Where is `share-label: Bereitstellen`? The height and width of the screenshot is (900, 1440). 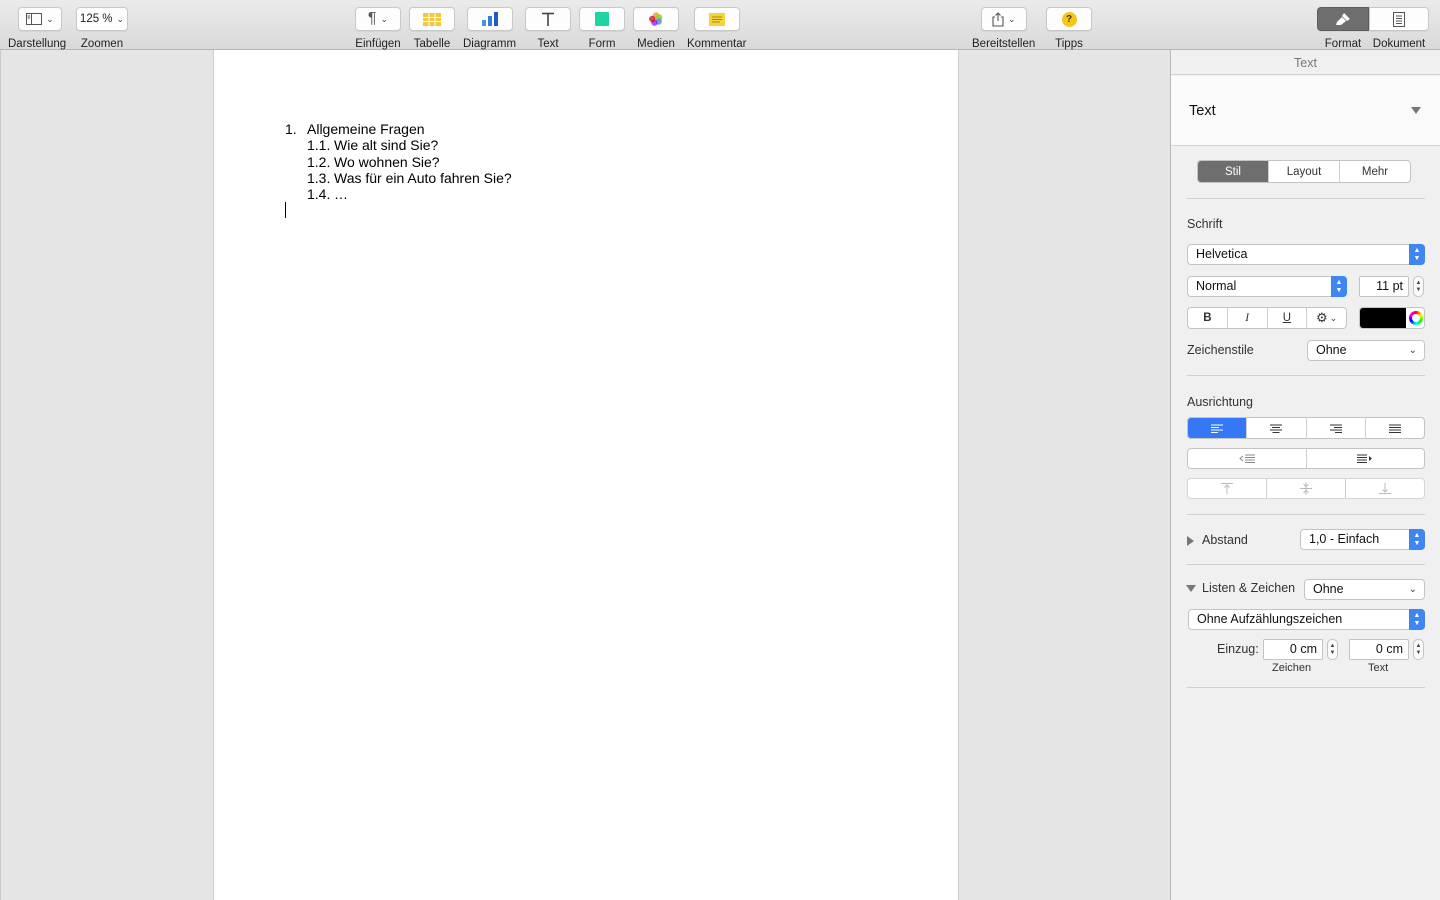
share-label: Bereitstellen is located at coordinates (1004, 44).